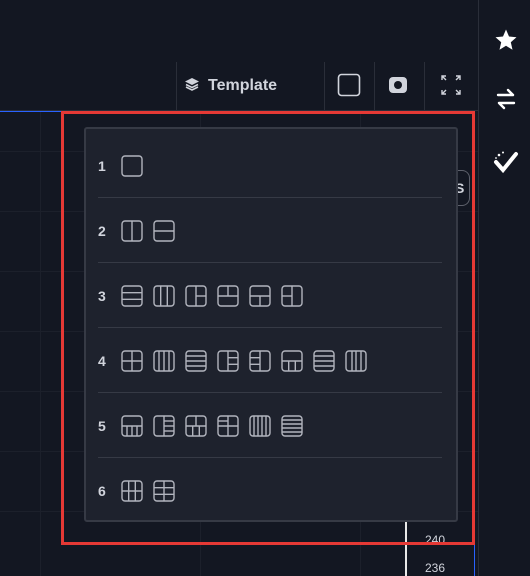  I want to click on layout-3-right-big-icon, so click(292, 296).